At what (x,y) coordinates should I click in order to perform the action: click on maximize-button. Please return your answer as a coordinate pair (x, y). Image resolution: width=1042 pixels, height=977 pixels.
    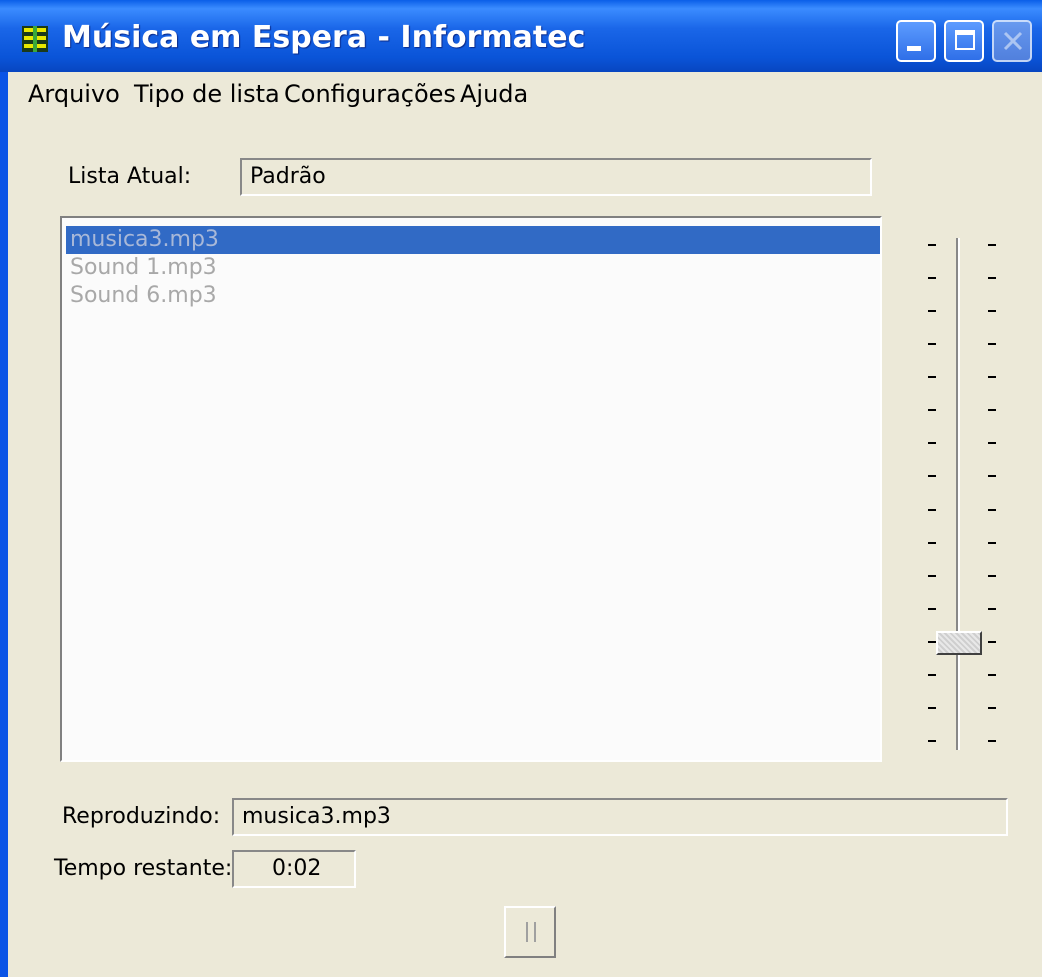
    Looking at the image, I should click on (964, 41).